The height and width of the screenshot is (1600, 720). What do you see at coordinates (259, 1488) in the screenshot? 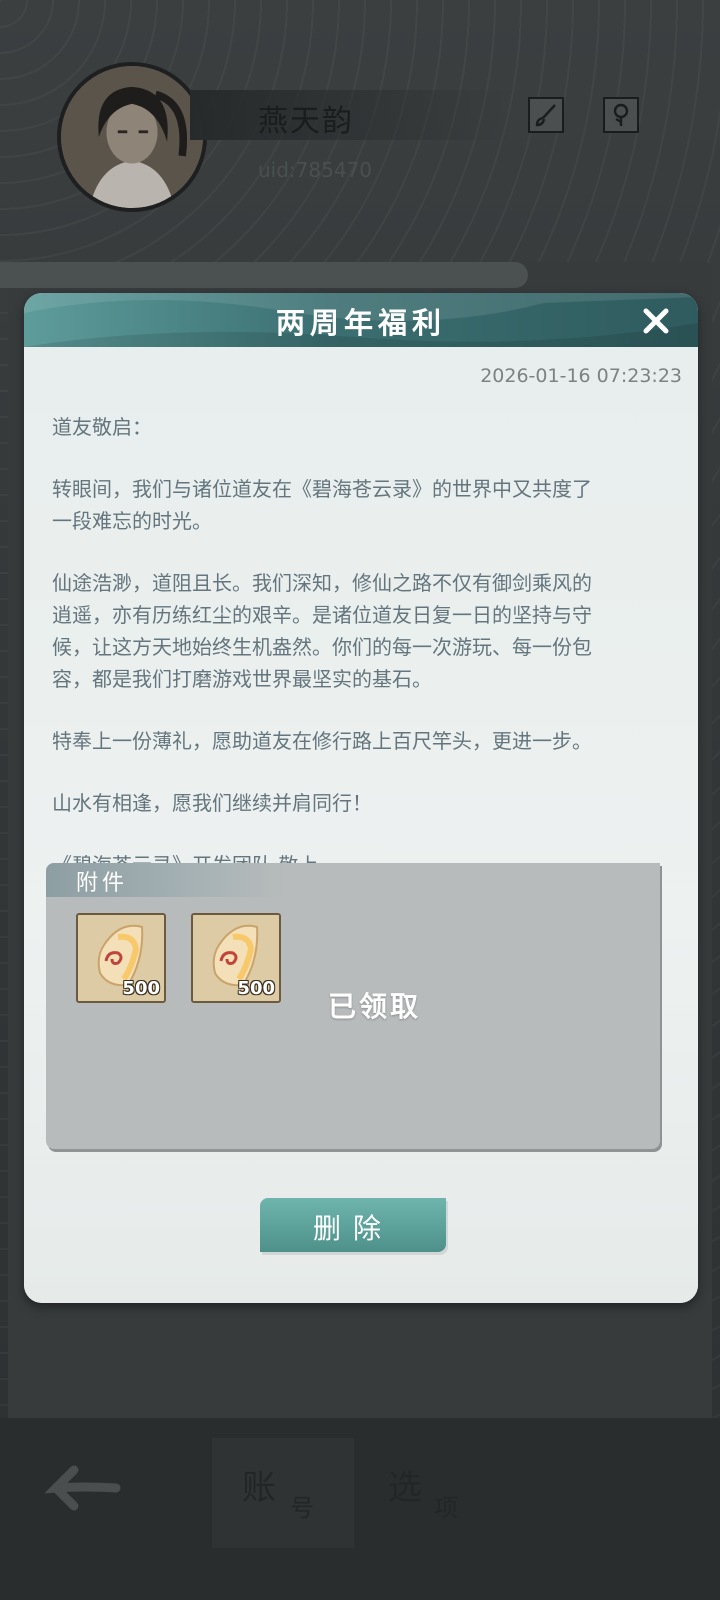
I see `tab-account-label: 账` at bounding box center [259, 1488].